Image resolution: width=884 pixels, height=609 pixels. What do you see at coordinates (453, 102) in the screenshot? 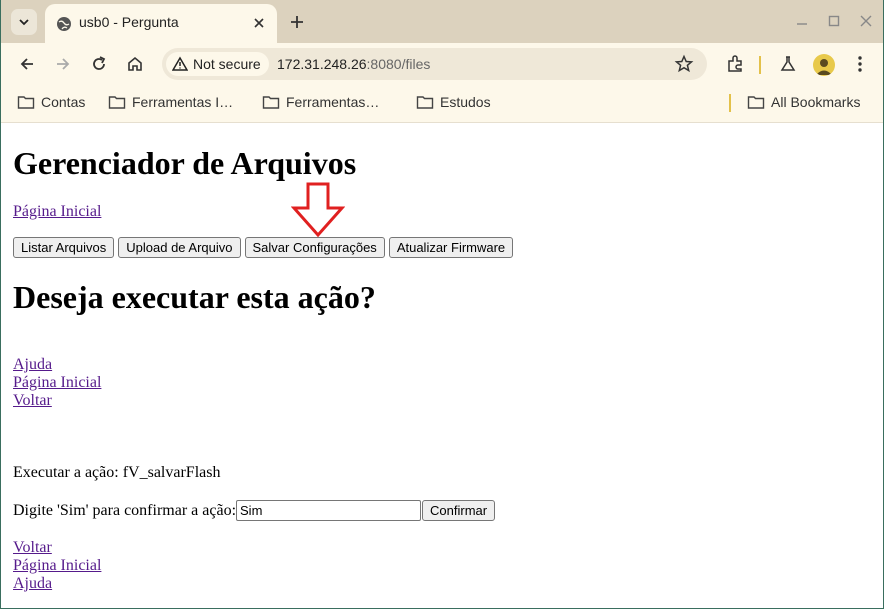
I see `bookmark-folder-estudos: Estudos` at bounding box center [453, 102].